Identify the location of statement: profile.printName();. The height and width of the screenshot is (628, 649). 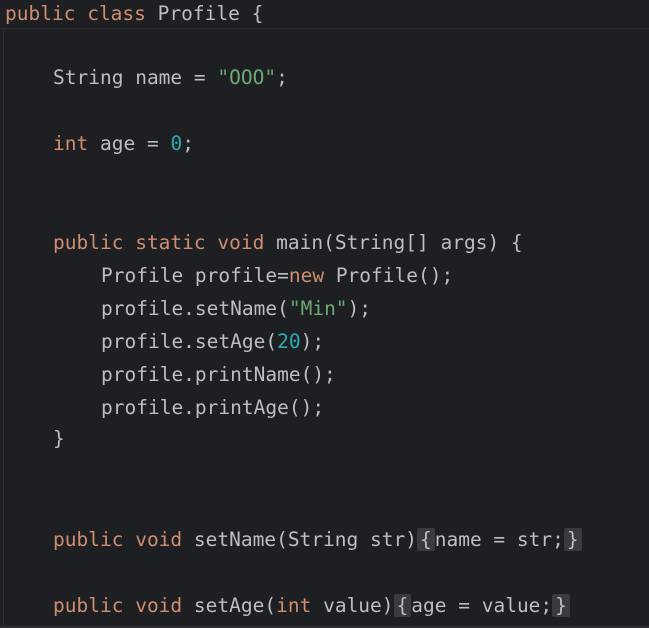
(218, 374).